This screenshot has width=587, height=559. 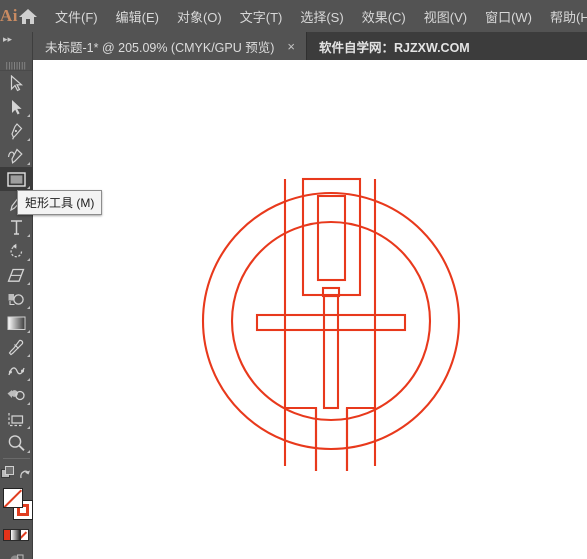 I want to click on group-shapes-icon, so click(x=8, y=472).